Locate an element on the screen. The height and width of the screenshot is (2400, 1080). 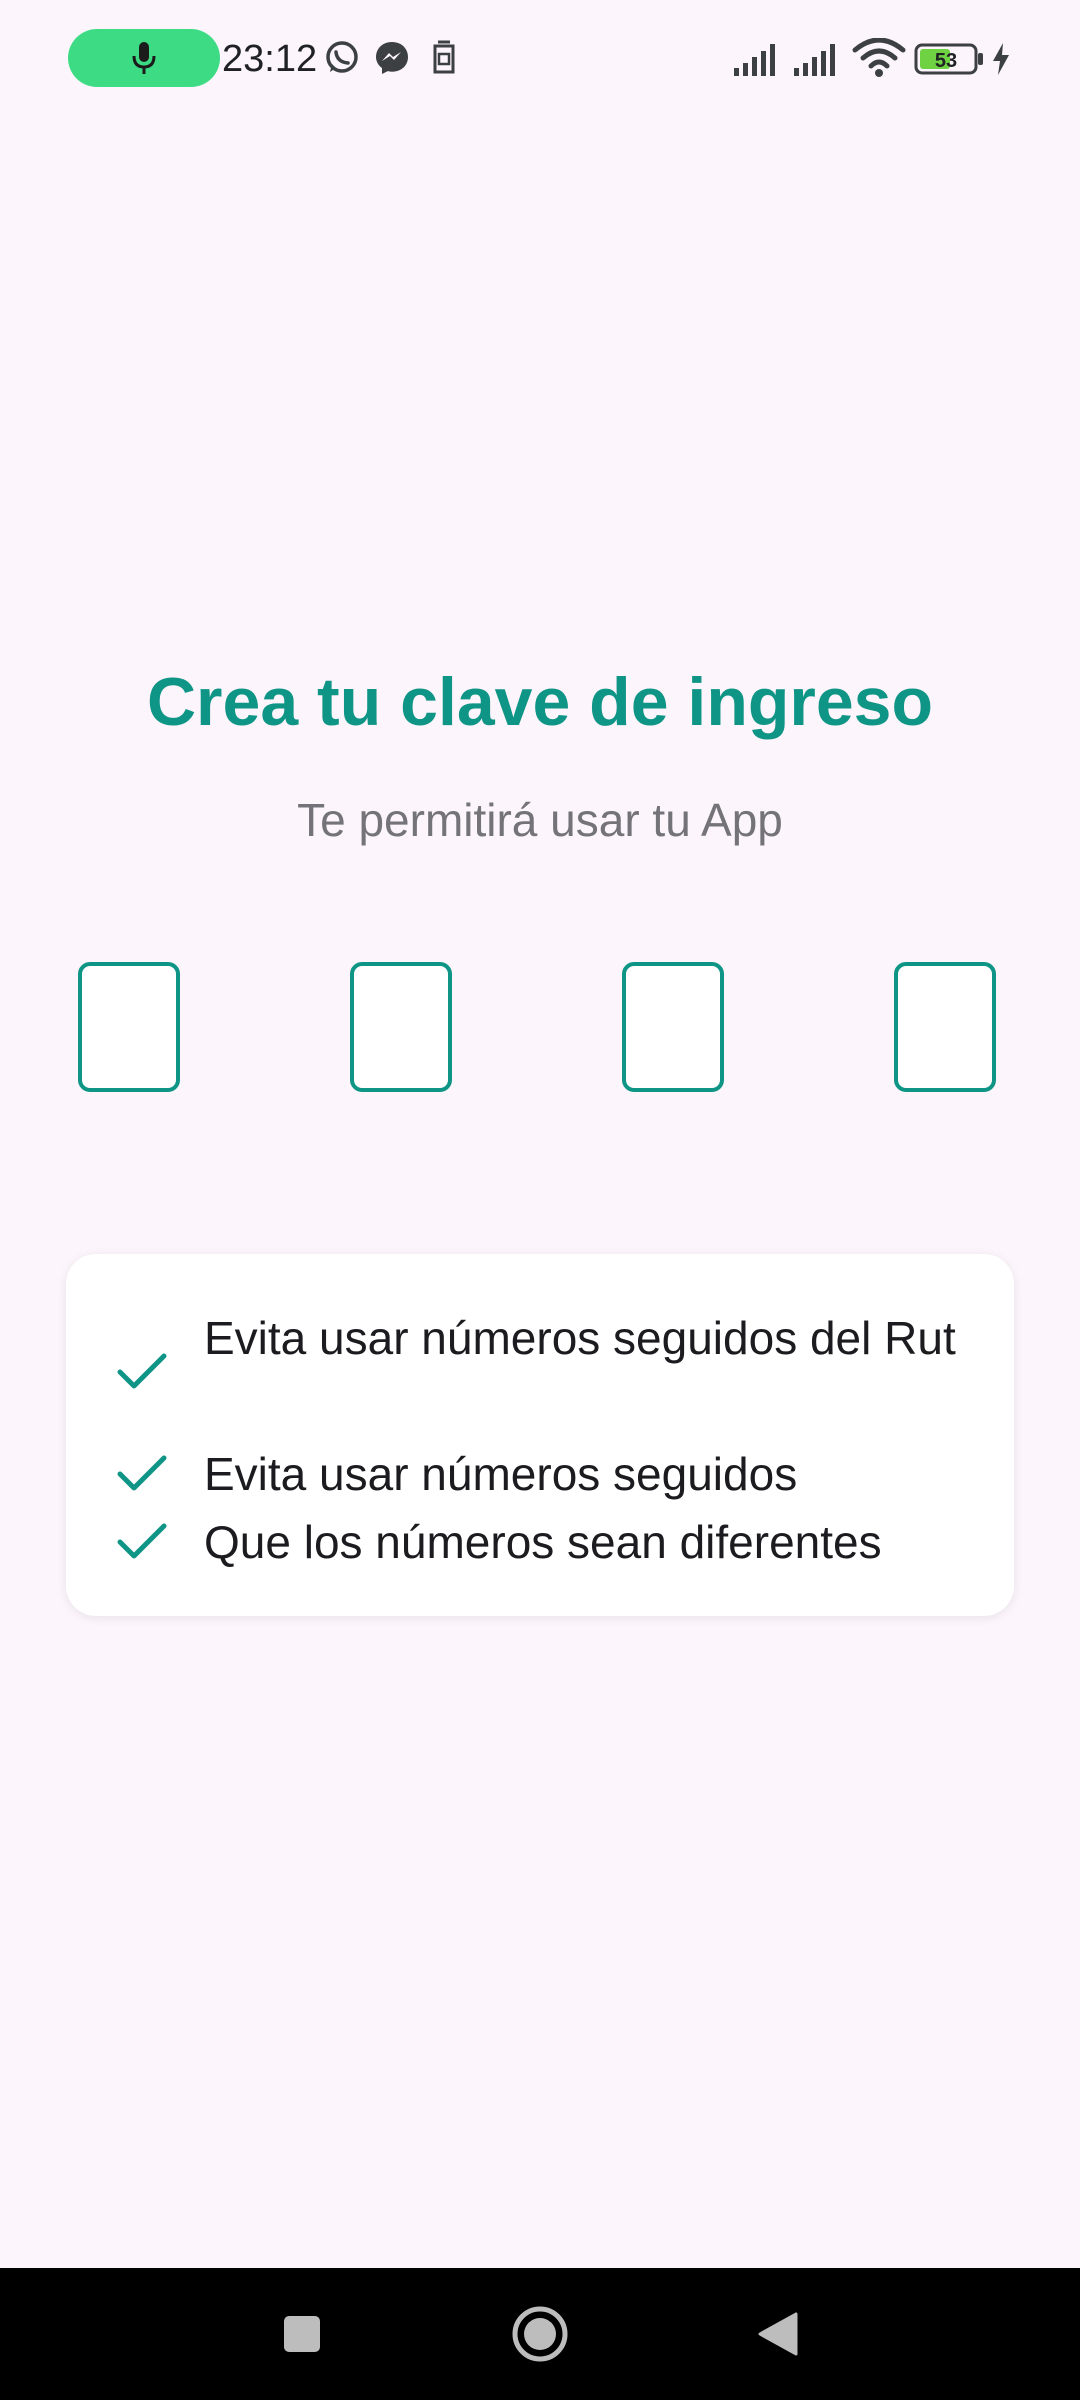
back-button is located at coordinates (778, 2334).